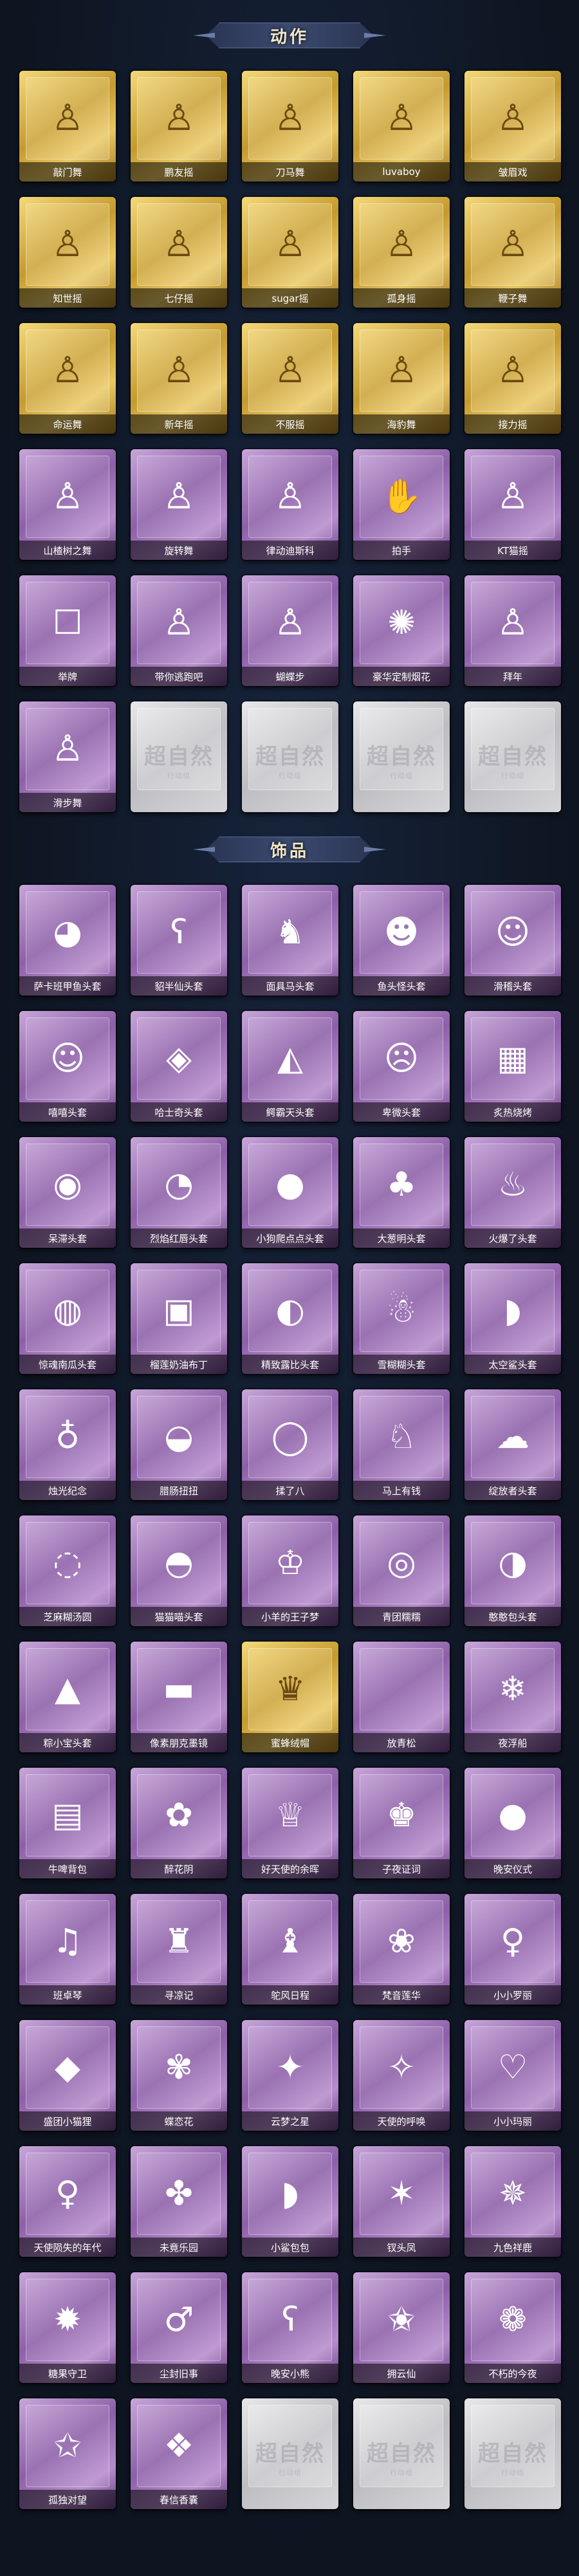 Image resolution: width=579 pixels, height=2576 pixels. Describe the element at coordinates (512, 2201) in the screenshot. I see `accessory-card: ✵ 九色祥鹿` at that location.